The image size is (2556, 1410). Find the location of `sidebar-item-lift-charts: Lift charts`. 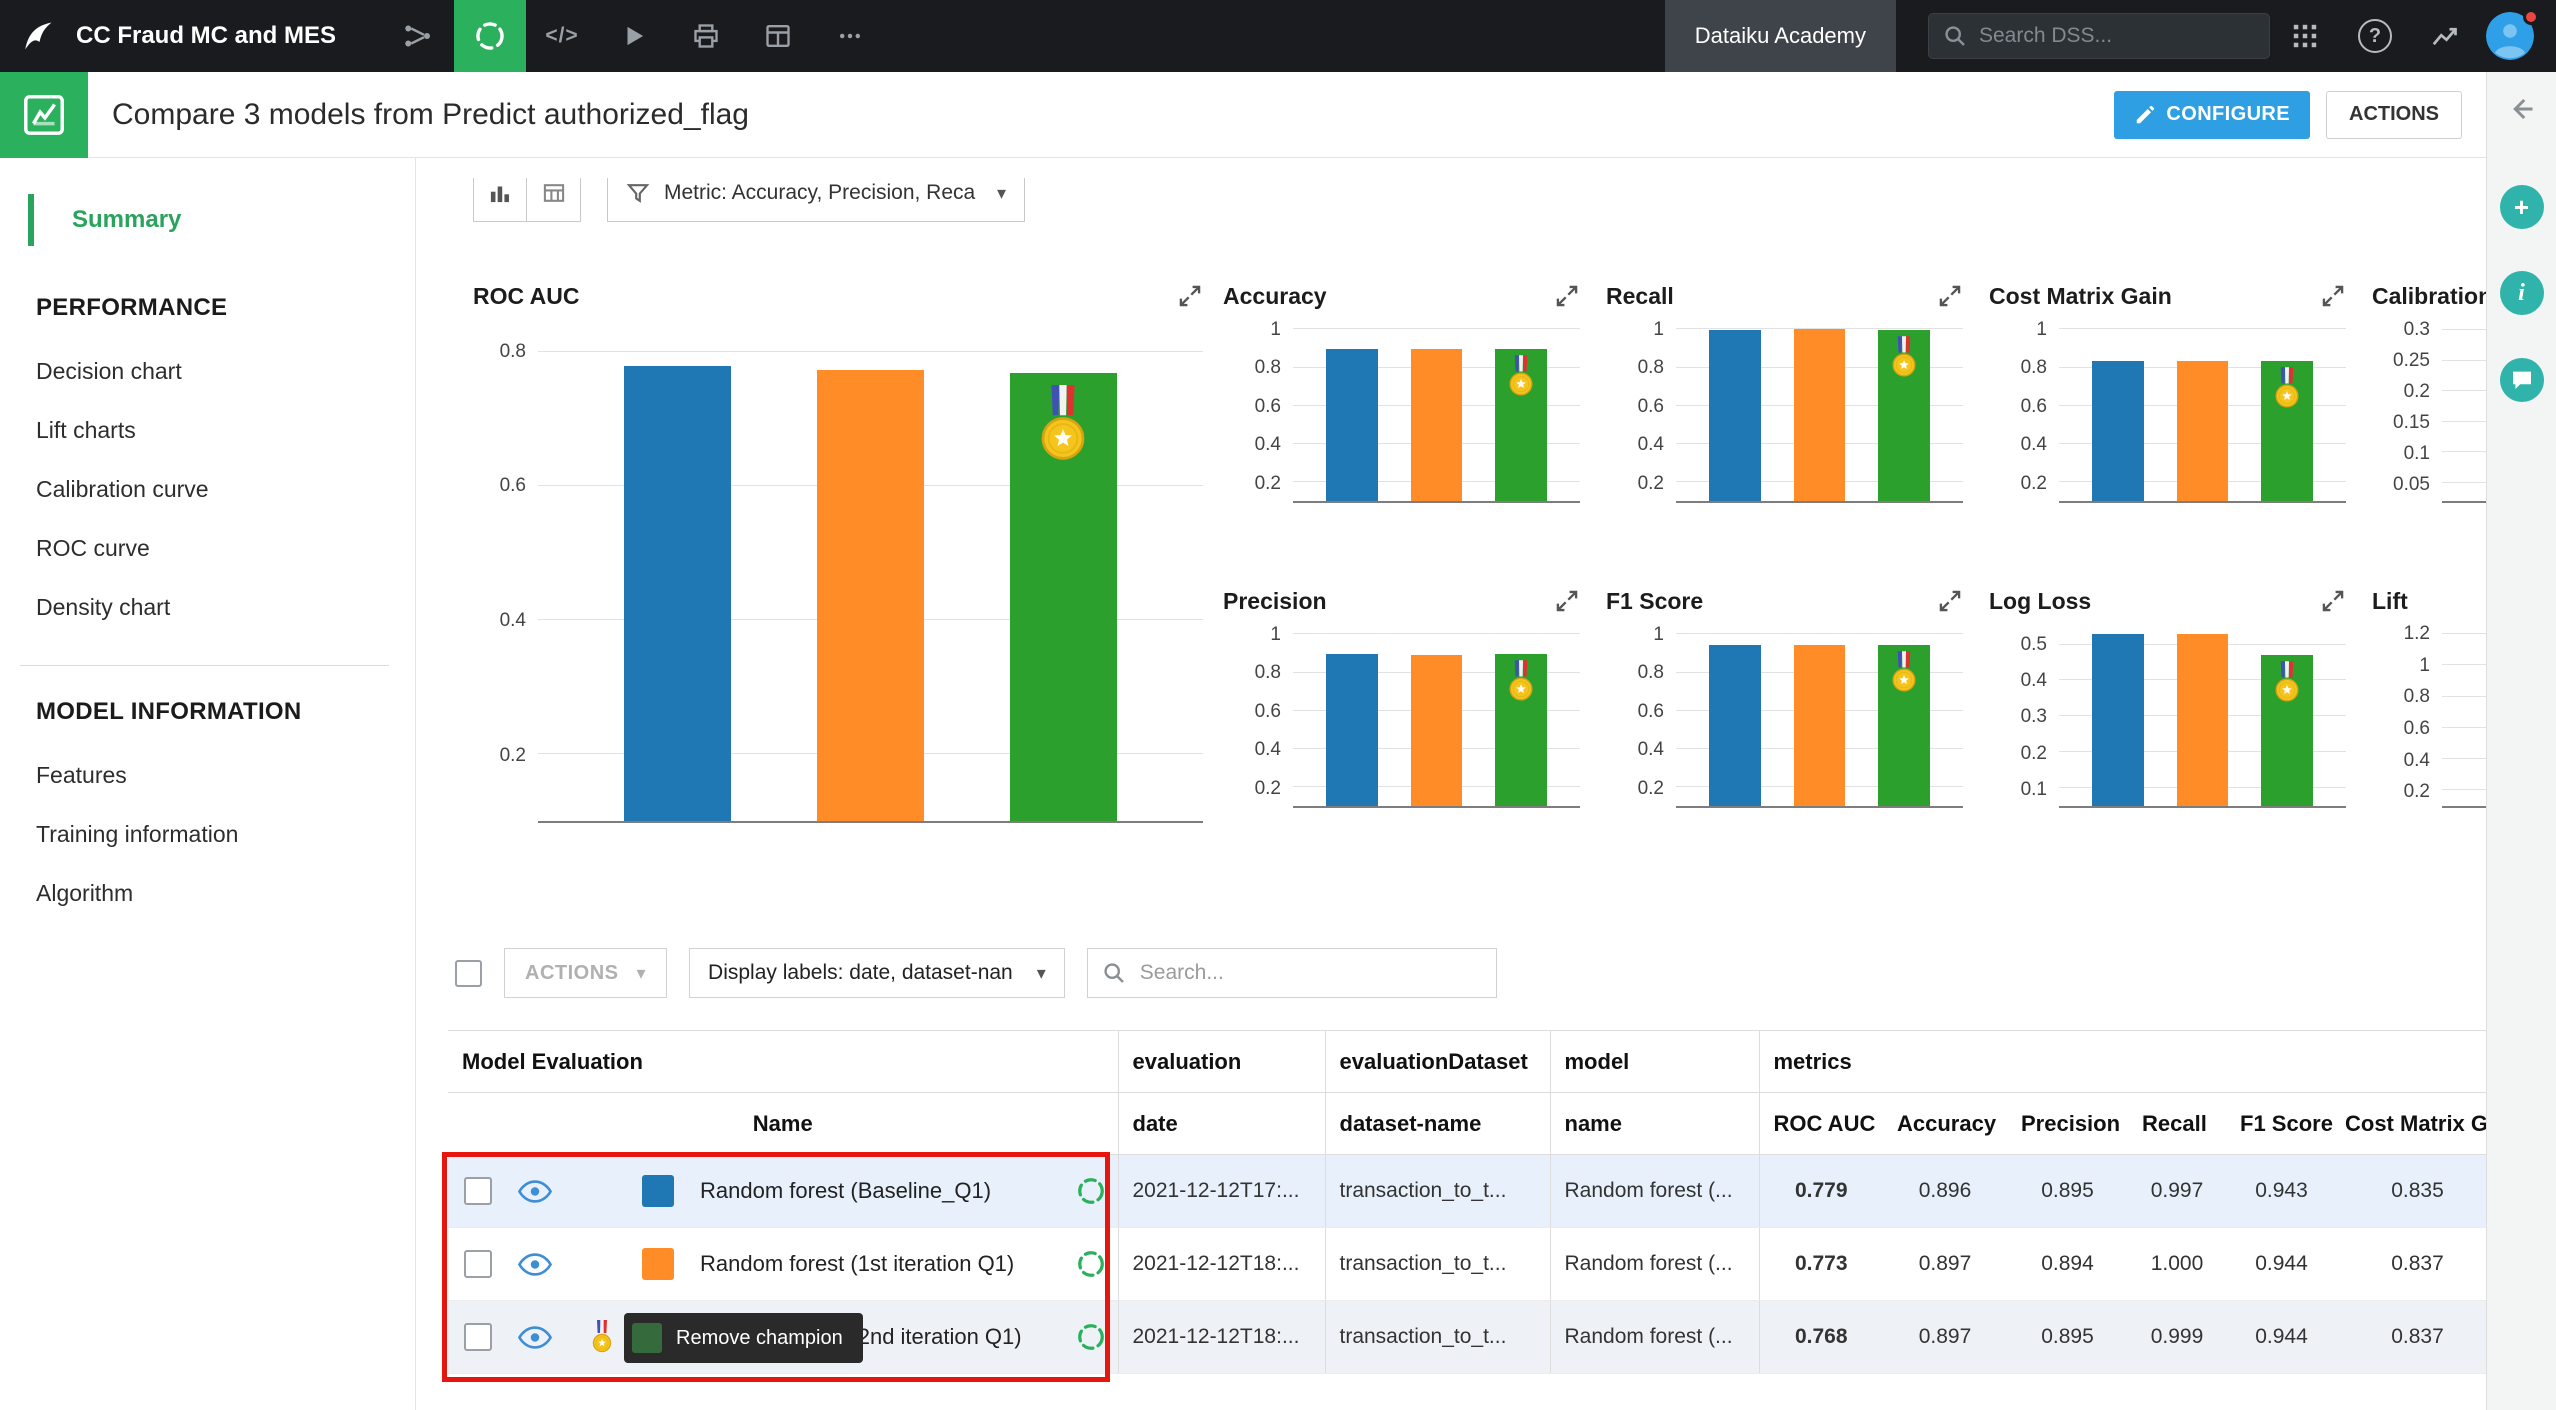

sidebar-item-lift-charts: Lift charts is located at coordinates (207, 430).